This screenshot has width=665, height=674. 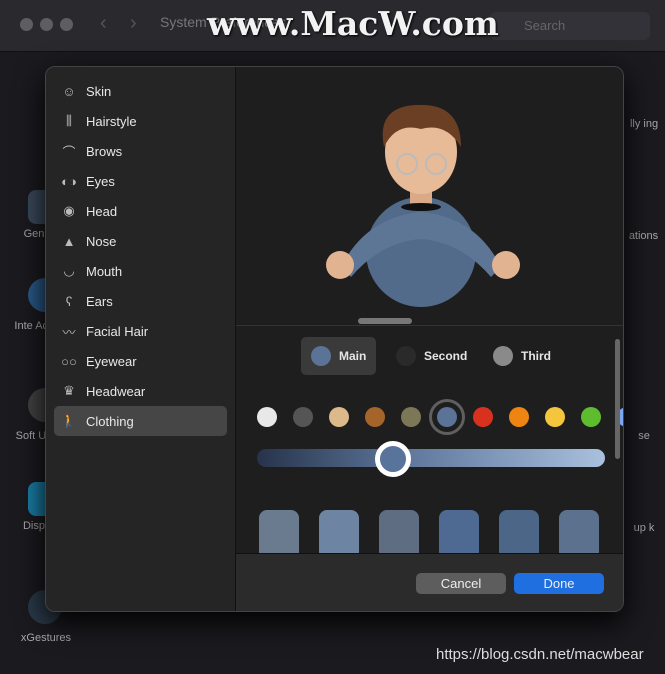 I want to click on bg-label: ations, so click(x=643, y=236).